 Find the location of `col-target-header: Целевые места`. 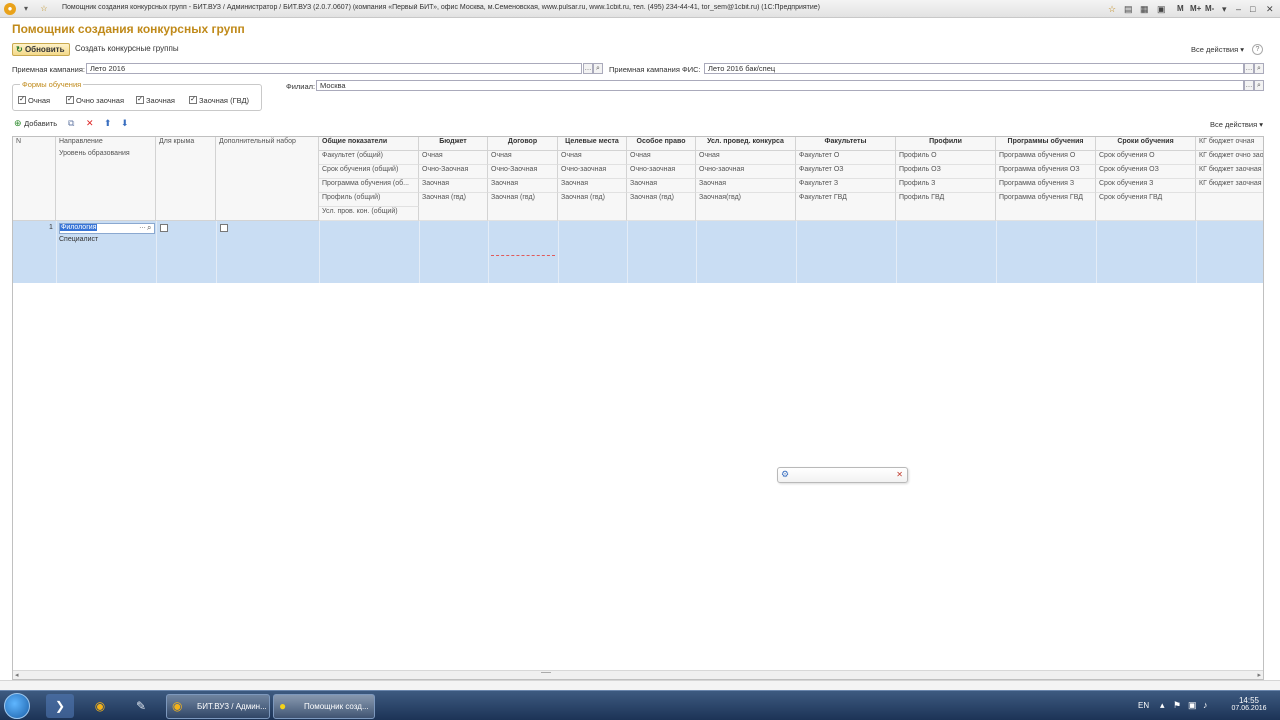

col-target-header: Целевые места is located at coordinates (592, 144).